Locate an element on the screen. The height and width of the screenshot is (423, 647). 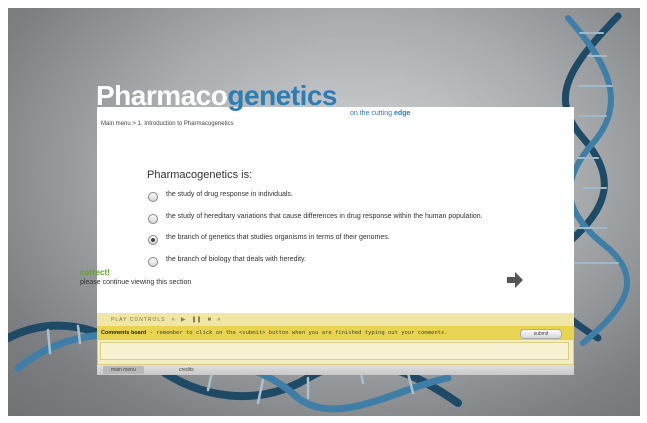
app-title: Pharmacogenetics is located at coordinates (217, 96).